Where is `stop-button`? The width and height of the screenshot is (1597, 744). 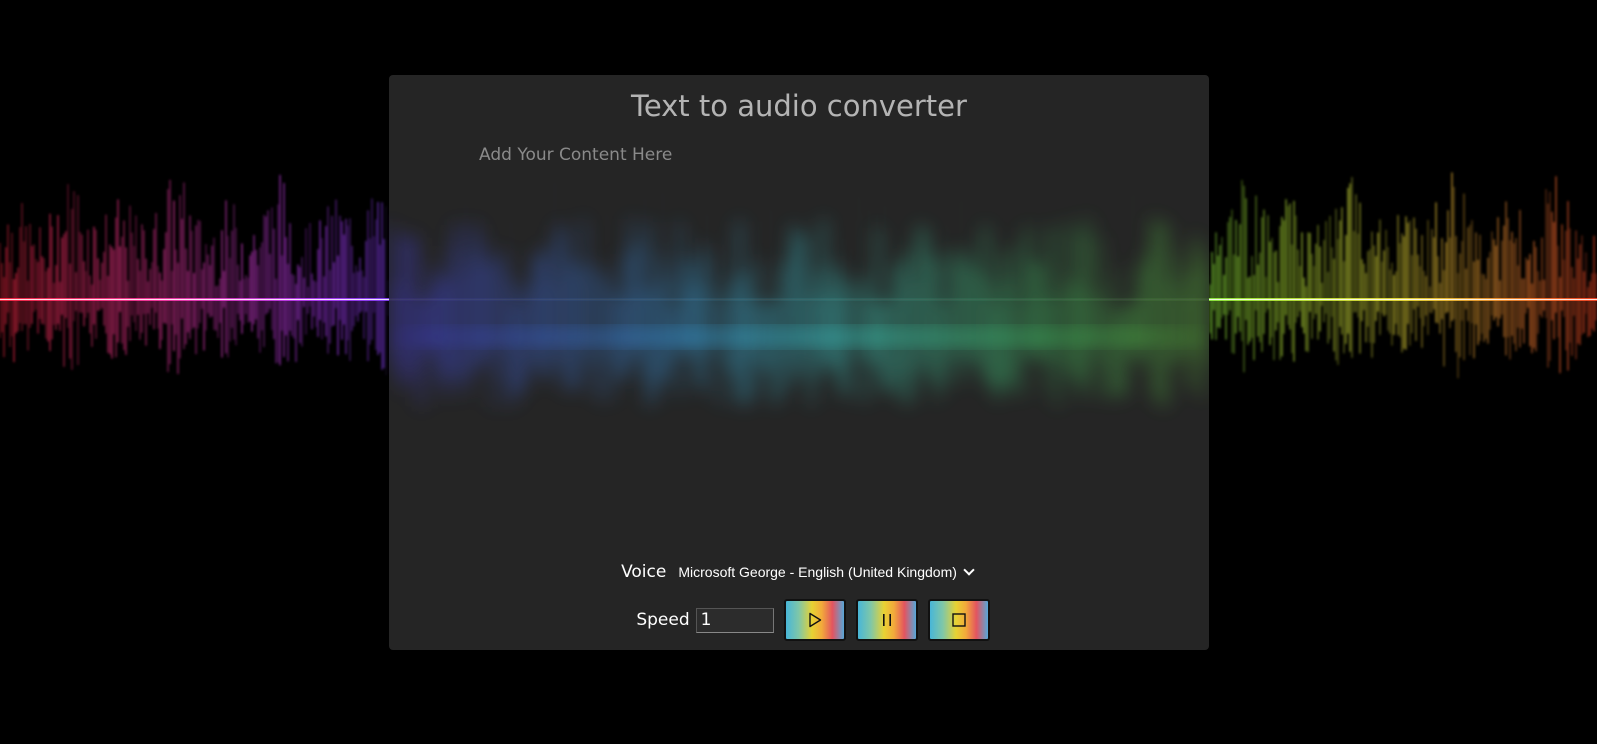
stop-button is located at coordinates (958, 620).